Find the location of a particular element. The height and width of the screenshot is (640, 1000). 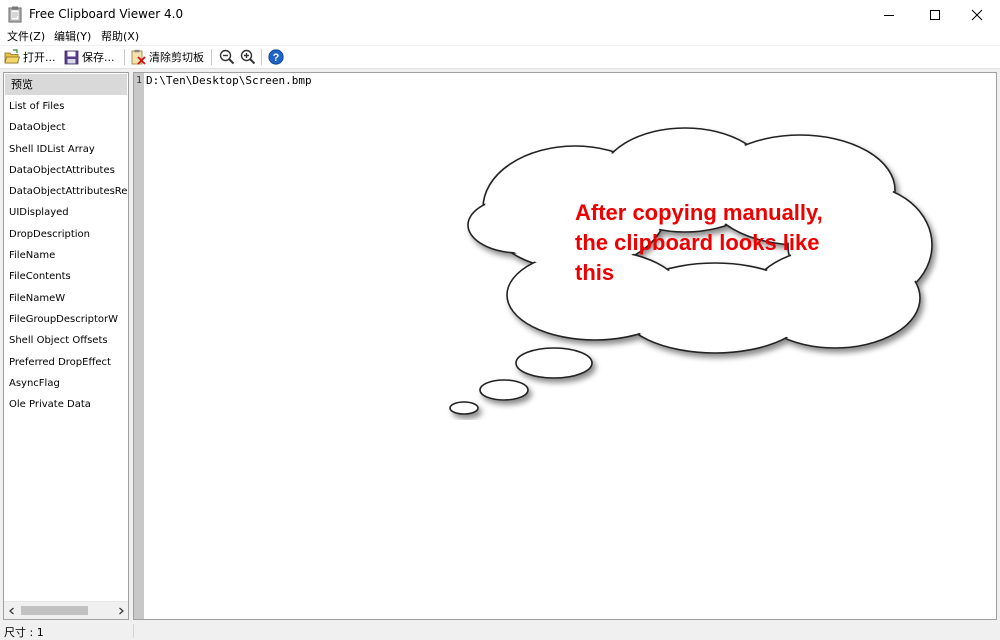

list-item: List of Files is located at coordinates (66, 106).